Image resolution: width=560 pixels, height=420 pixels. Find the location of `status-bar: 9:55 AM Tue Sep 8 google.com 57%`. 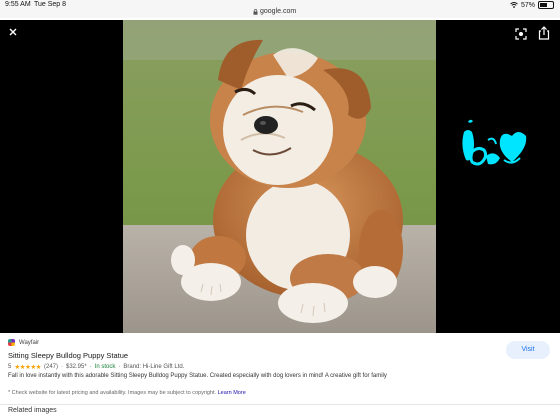

status-bar: 9:55 AM Tue Sep 8 google.com 57% is located at coordinates (280, 9).